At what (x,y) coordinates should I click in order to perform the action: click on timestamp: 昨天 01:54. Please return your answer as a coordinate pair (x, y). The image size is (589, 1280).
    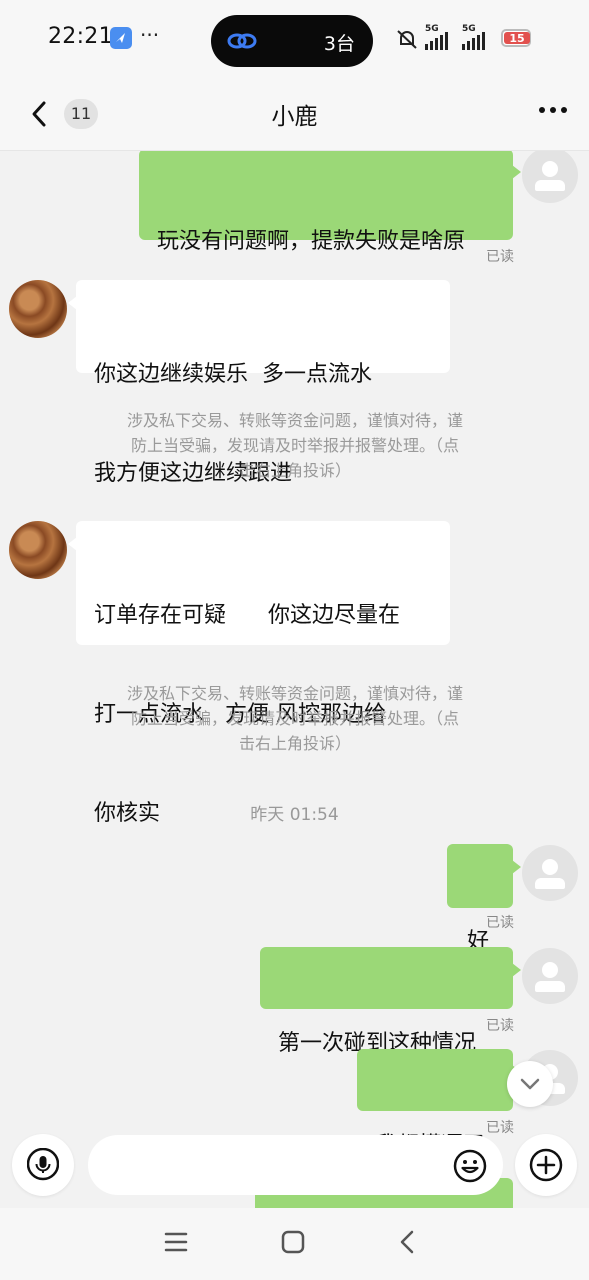
    Looking at the image, I should click on (294, 815).